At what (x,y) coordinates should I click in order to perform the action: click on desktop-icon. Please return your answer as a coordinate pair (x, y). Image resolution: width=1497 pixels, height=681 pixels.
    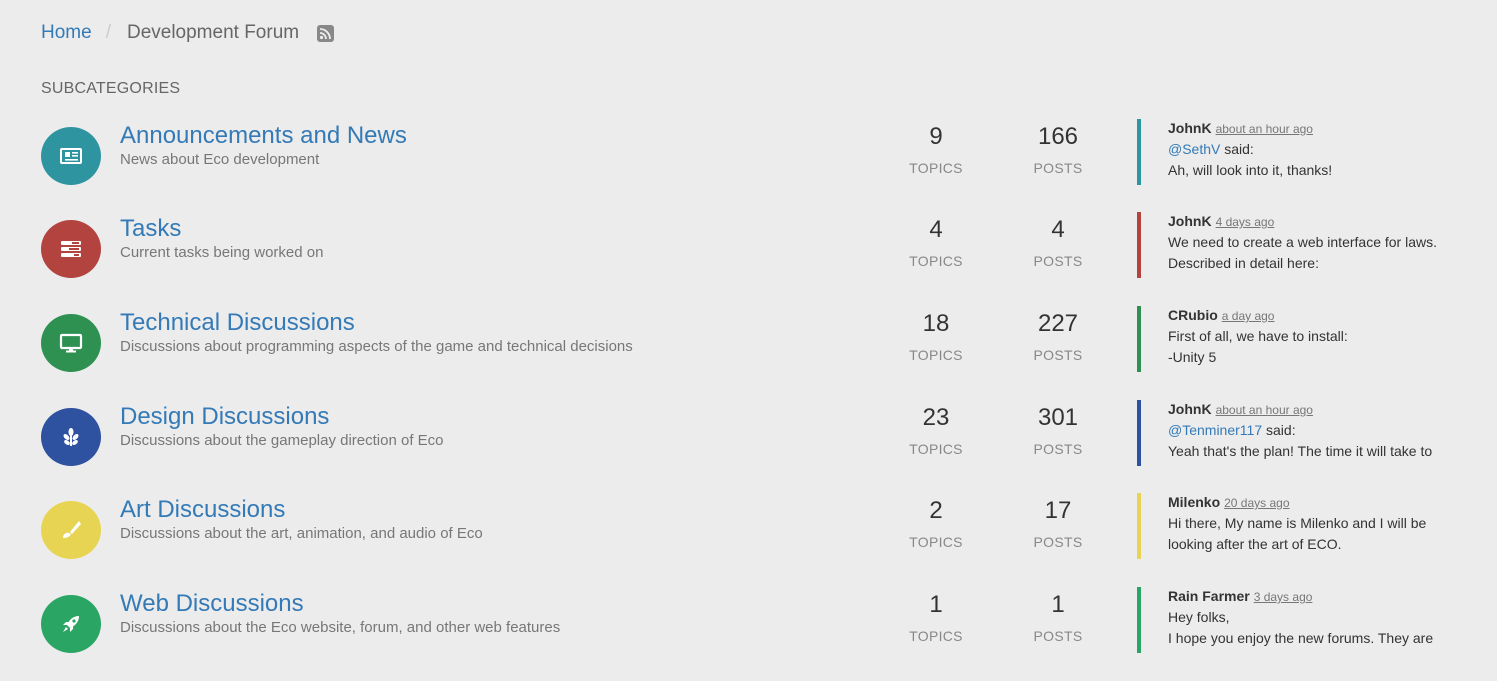
    Looking at the image, I should click on (71, 343).